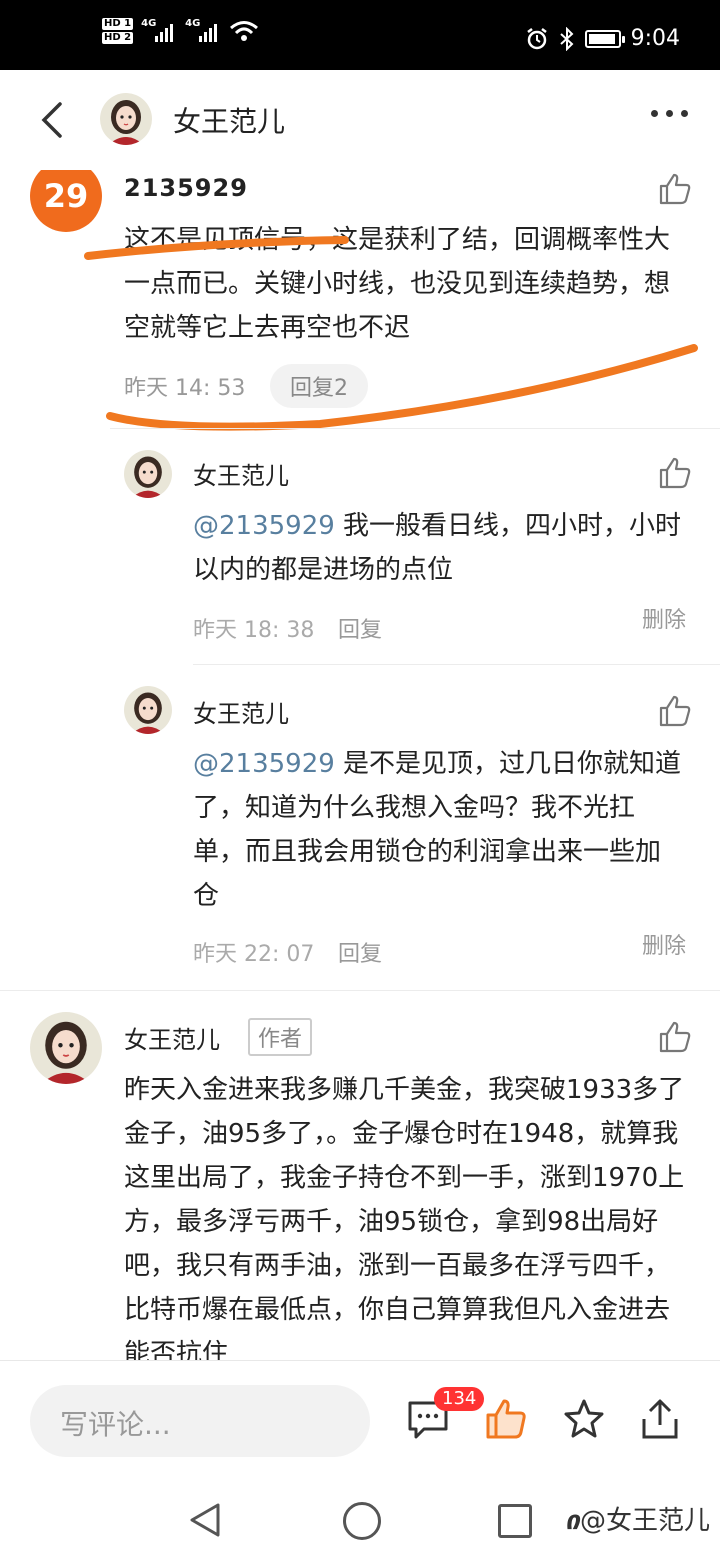  What do you see at coordinates (572, 1521) in the screenshot?
I see `watermark-logo-icon: ი` at bounding box center [572, 1521].